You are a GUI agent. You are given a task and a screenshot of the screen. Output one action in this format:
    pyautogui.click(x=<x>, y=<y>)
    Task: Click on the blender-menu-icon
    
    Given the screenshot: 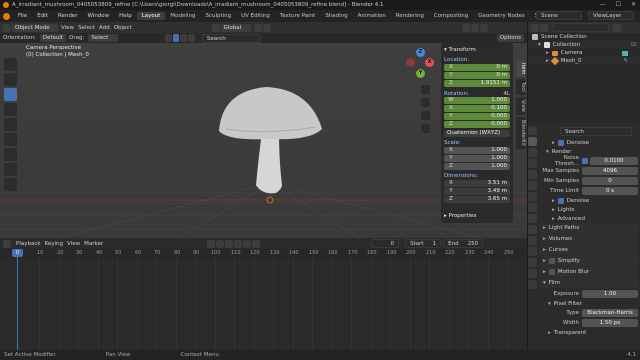 What is the action you would take?
    pyautogui.click(x=6, y=16)
    